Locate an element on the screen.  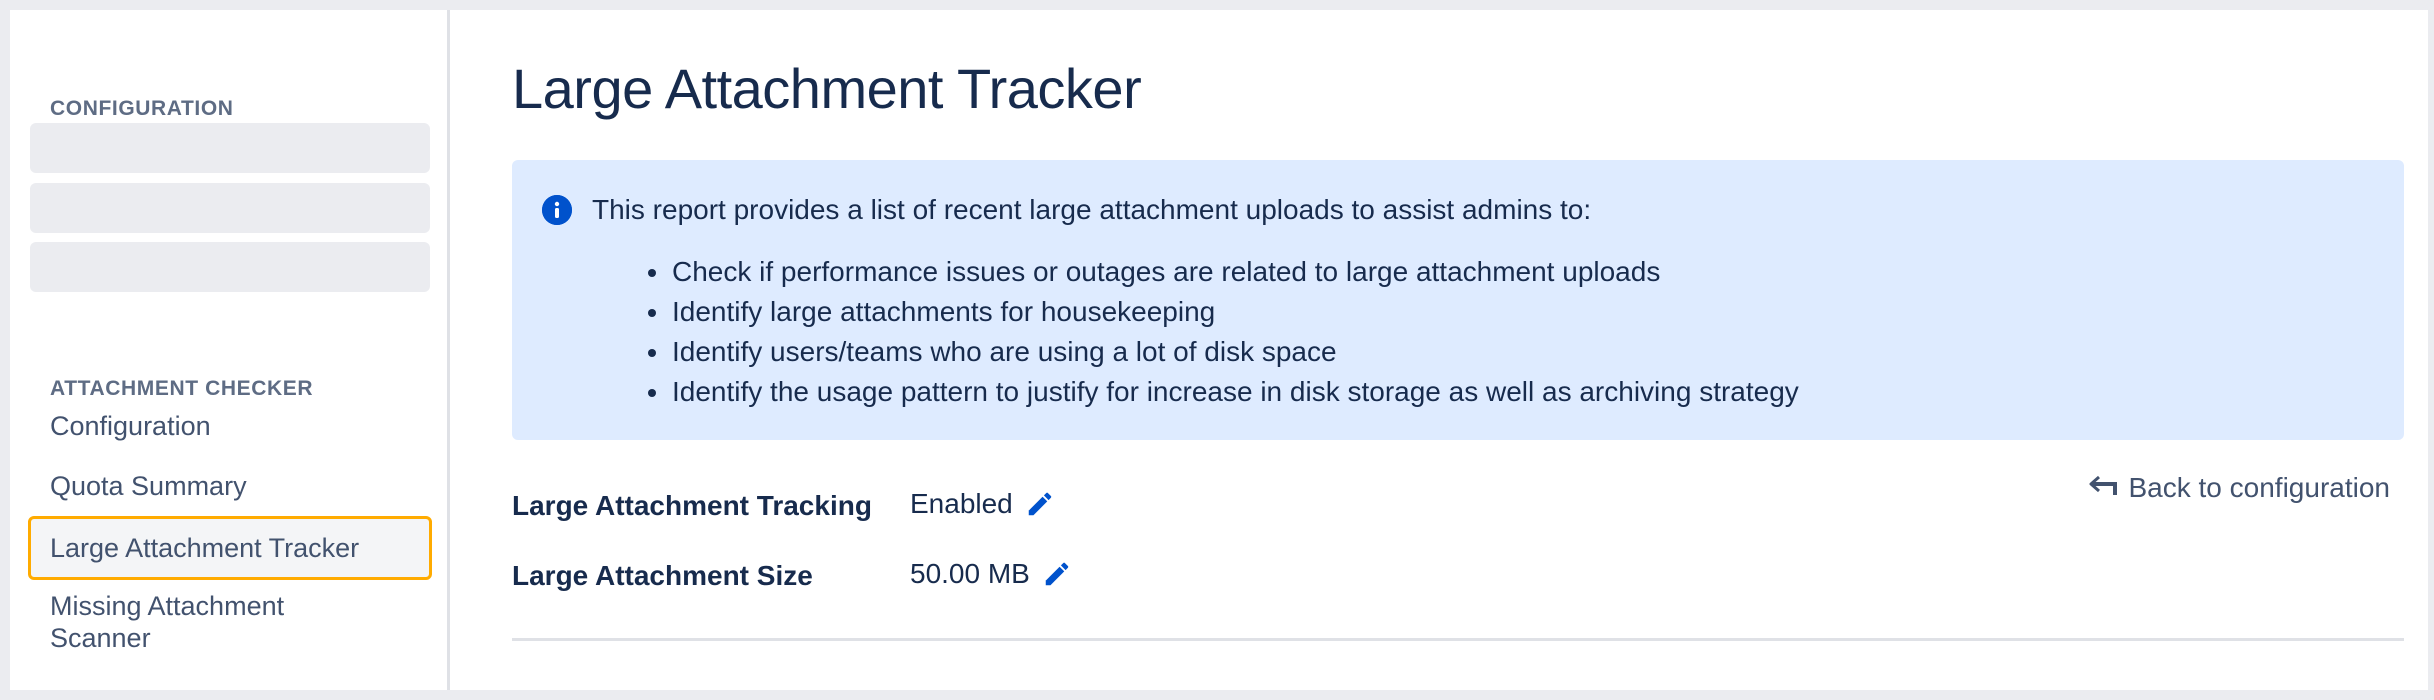
back-link-label: Back to configuration is located at coordinates (2259, 487).